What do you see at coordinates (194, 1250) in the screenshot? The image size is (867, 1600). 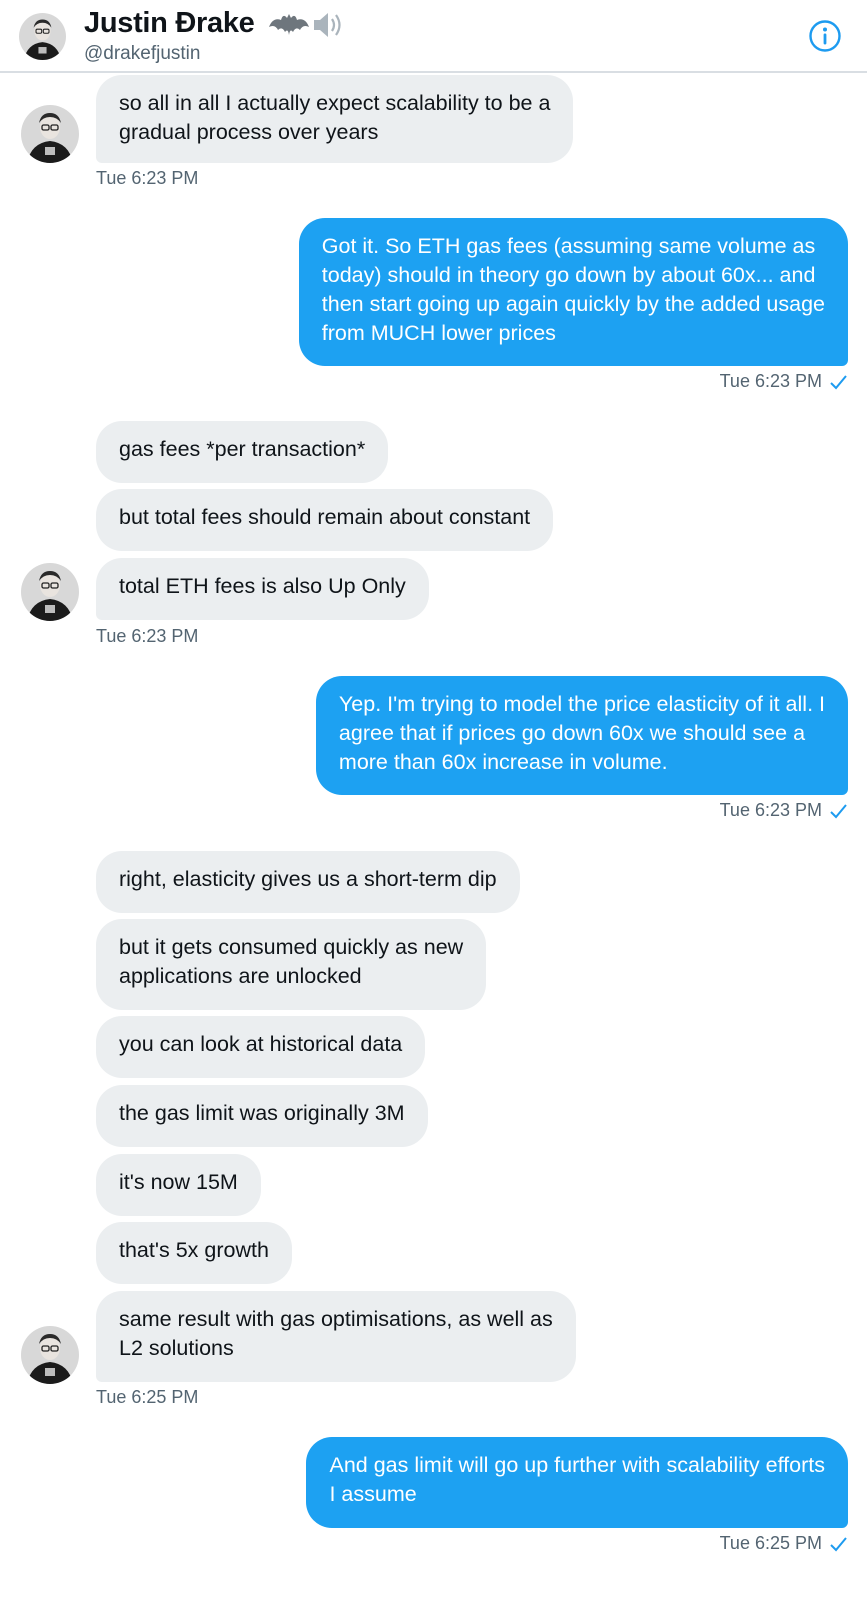 I see `message-text: that's 5x growth` at bounding box center [194, 1250].